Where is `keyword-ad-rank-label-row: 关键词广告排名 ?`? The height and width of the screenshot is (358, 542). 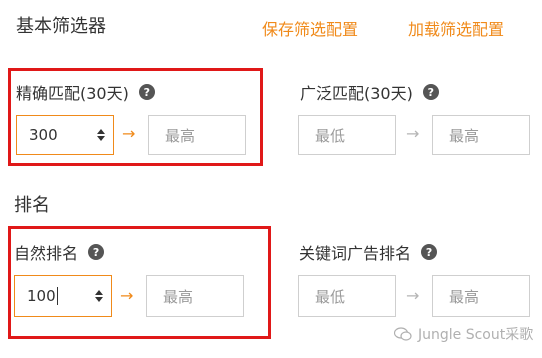
keyword-ad-rank-label-row: 关键词广告排名 ? is located at coordinates (368, 252).